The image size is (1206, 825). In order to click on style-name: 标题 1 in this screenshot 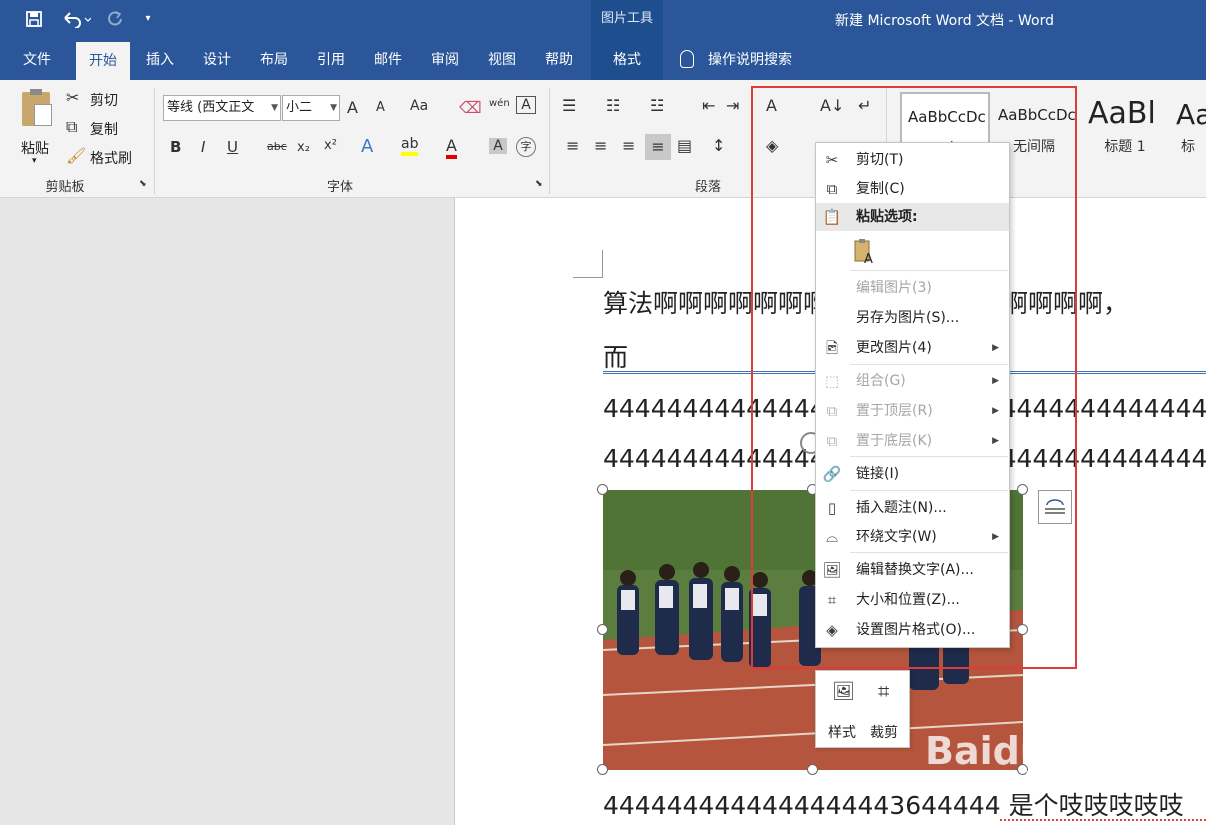, I will do `click(1125, 147)`.